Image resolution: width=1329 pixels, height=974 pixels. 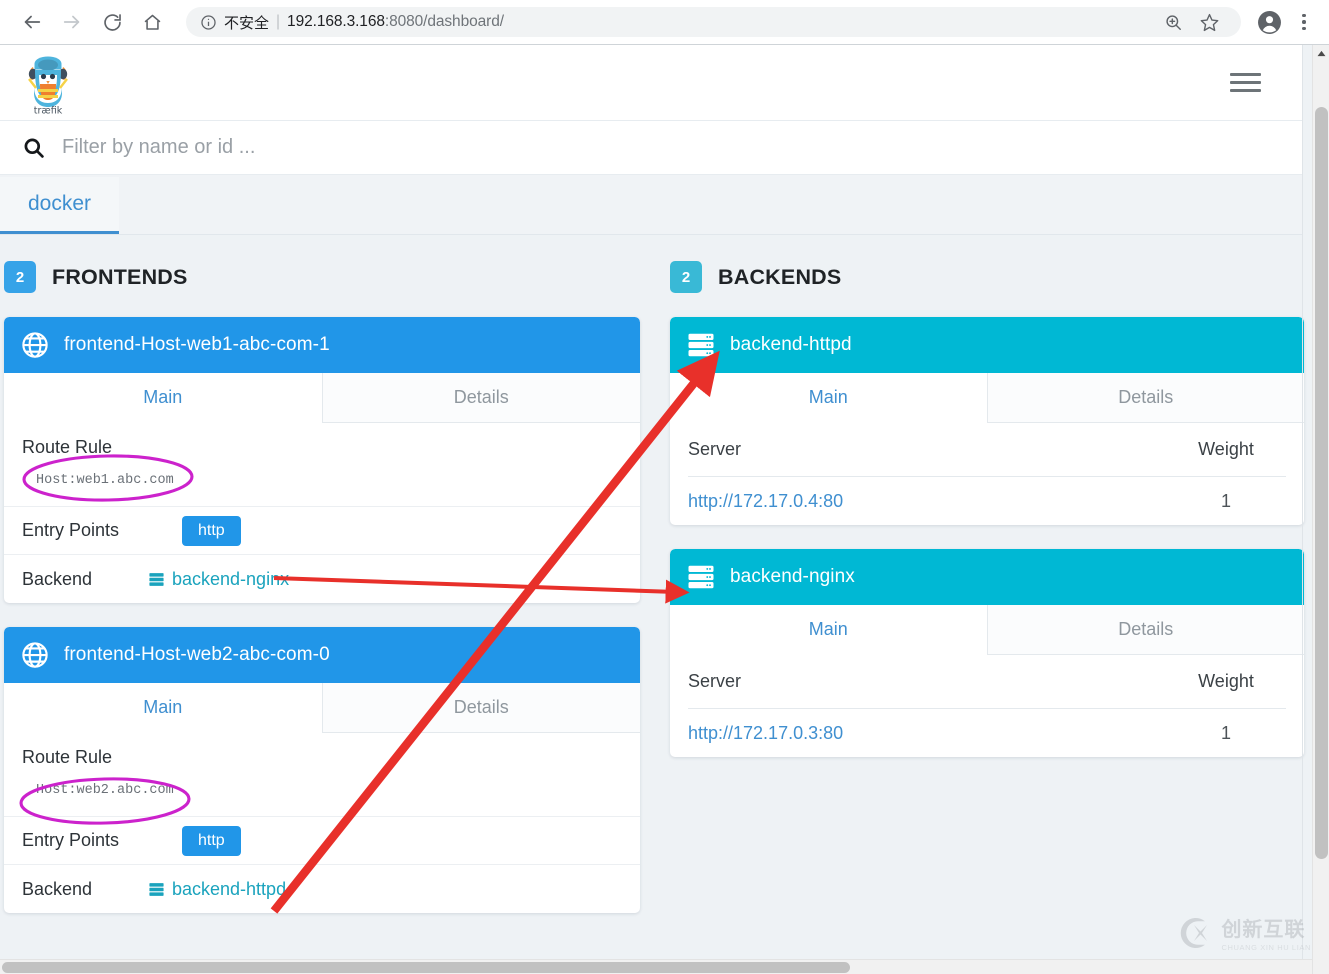 I want to click on back-arrow-icon, so click(x=32, y=22).